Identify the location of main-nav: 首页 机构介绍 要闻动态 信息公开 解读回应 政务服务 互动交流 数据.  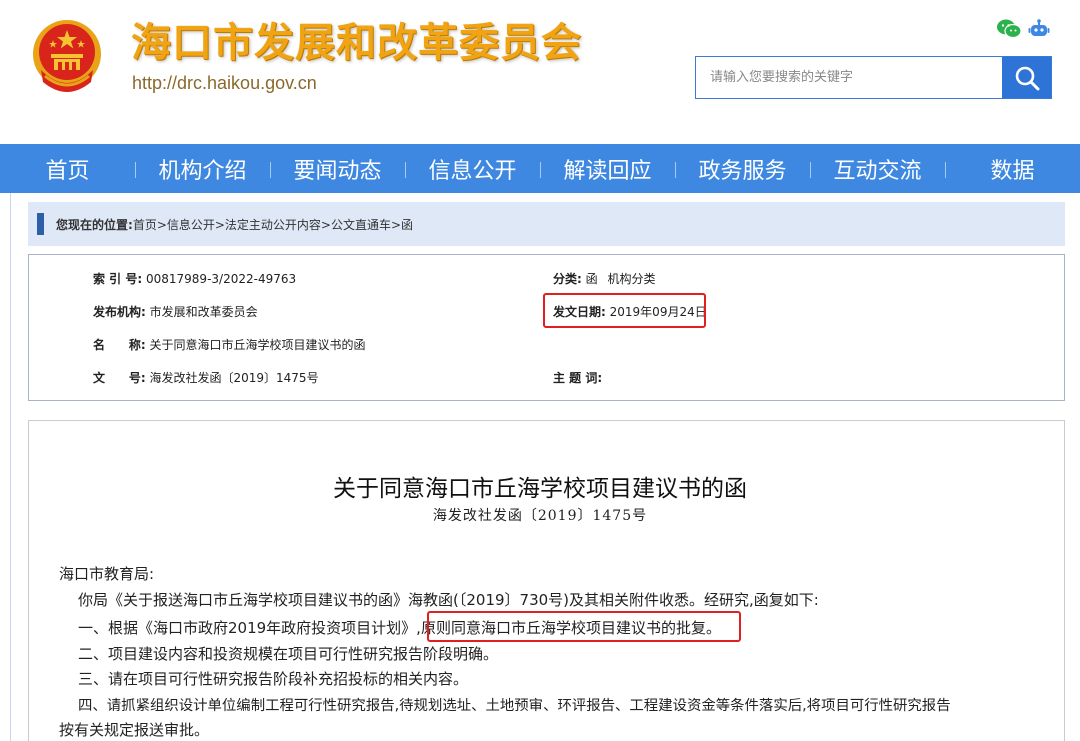
(540, 168).